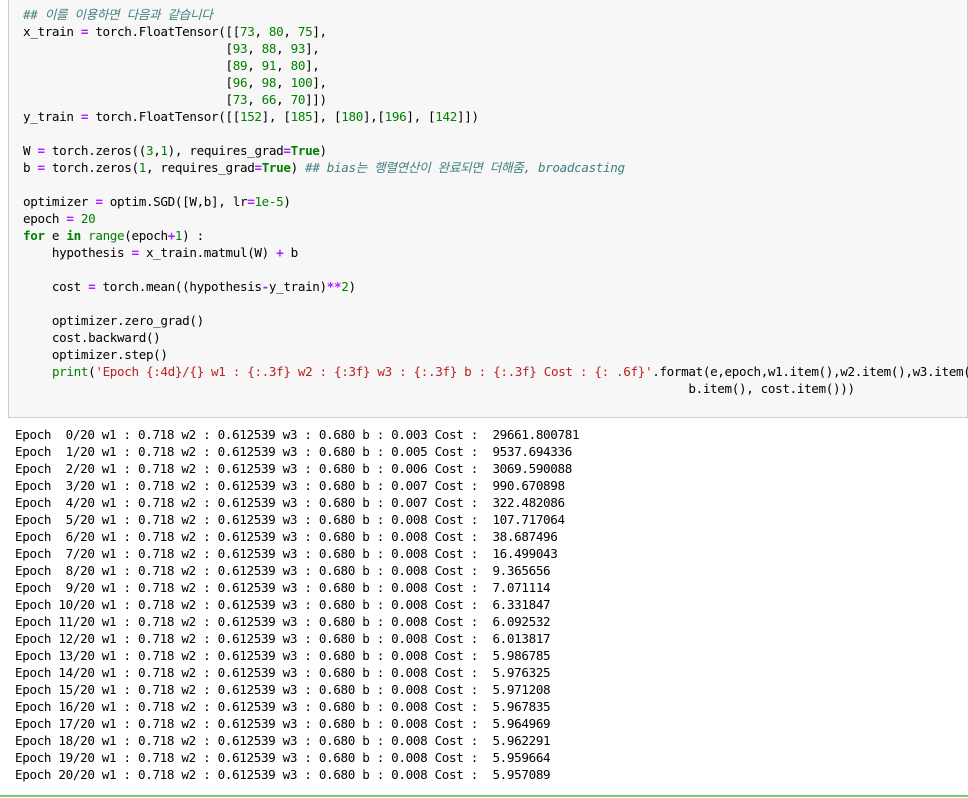 This screenshot has width=968, height=798. Describe the element at coordinates (207, 252) in the screenshot. I see `code-token: x_train.matmul(W)` at that location.